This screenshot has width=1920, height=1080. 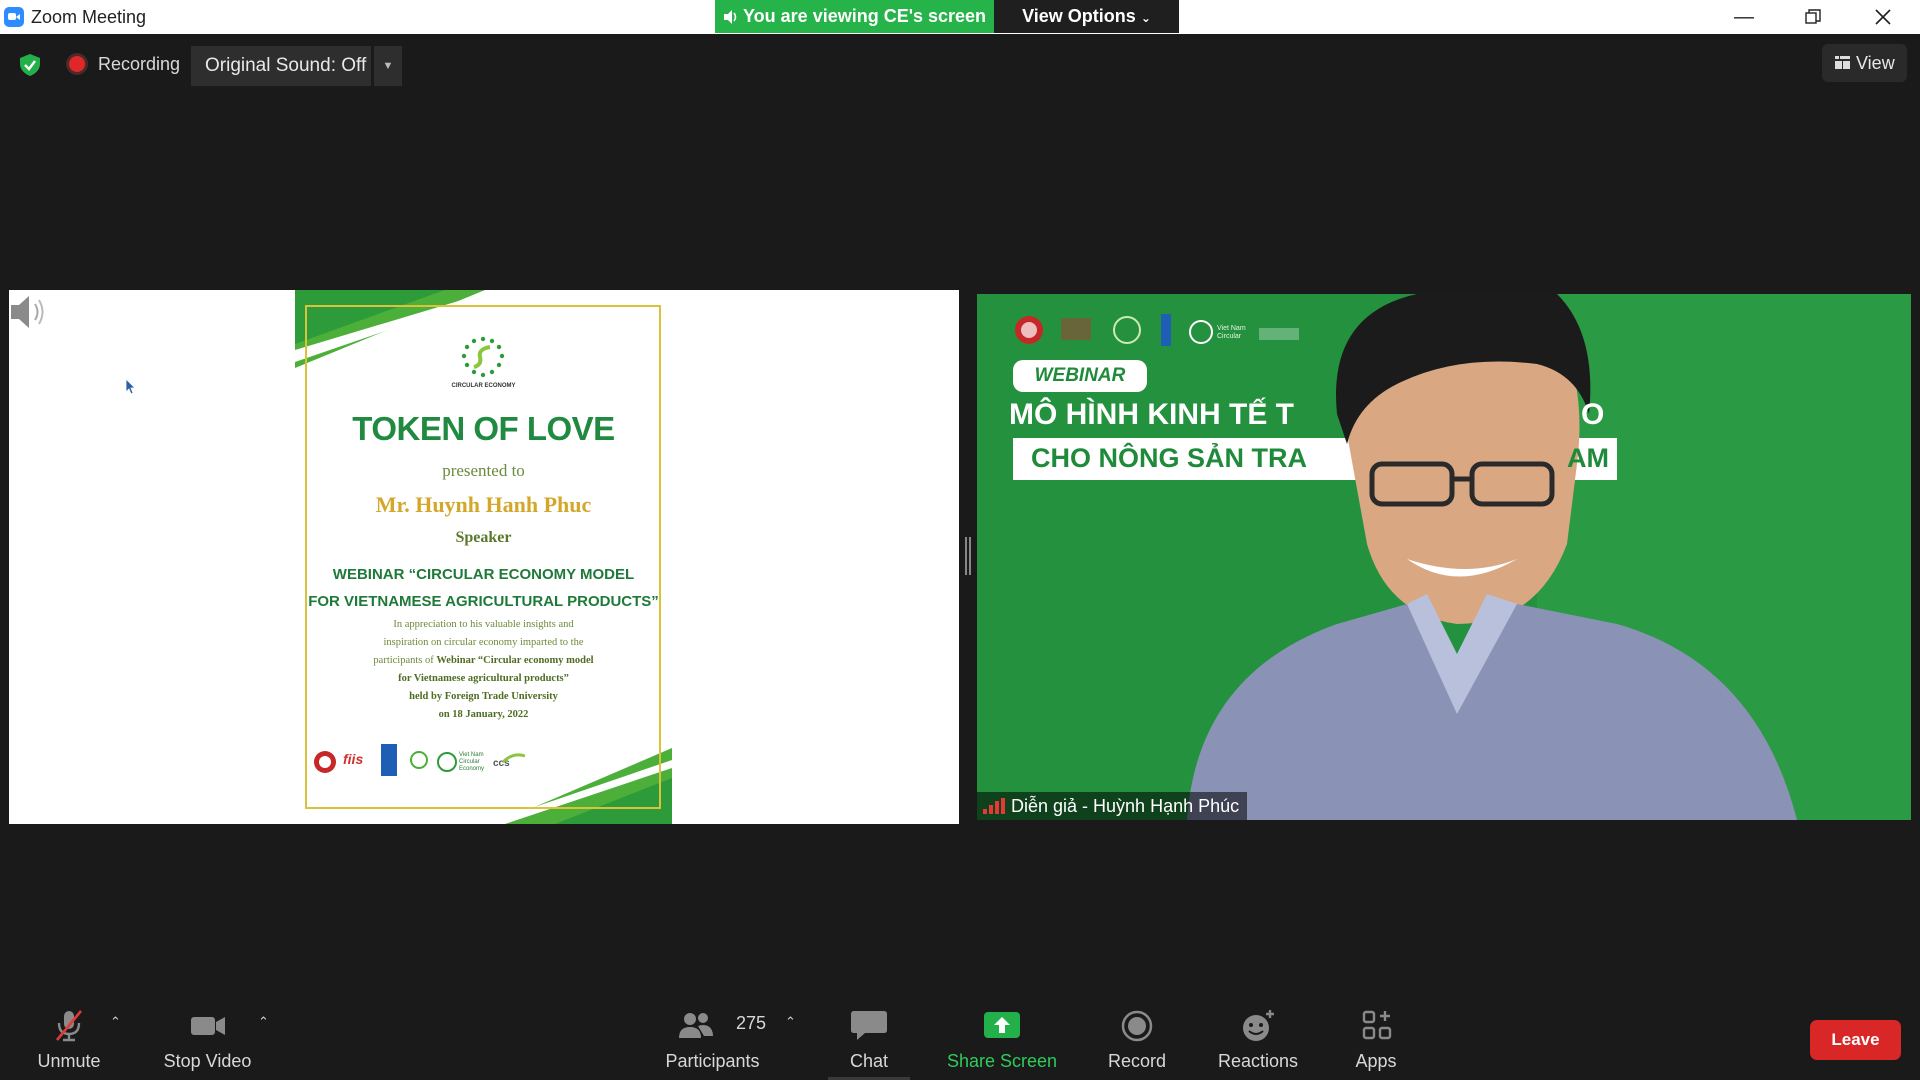 I want to click on apps-label: Apps, so click(x=1376, y=1061).